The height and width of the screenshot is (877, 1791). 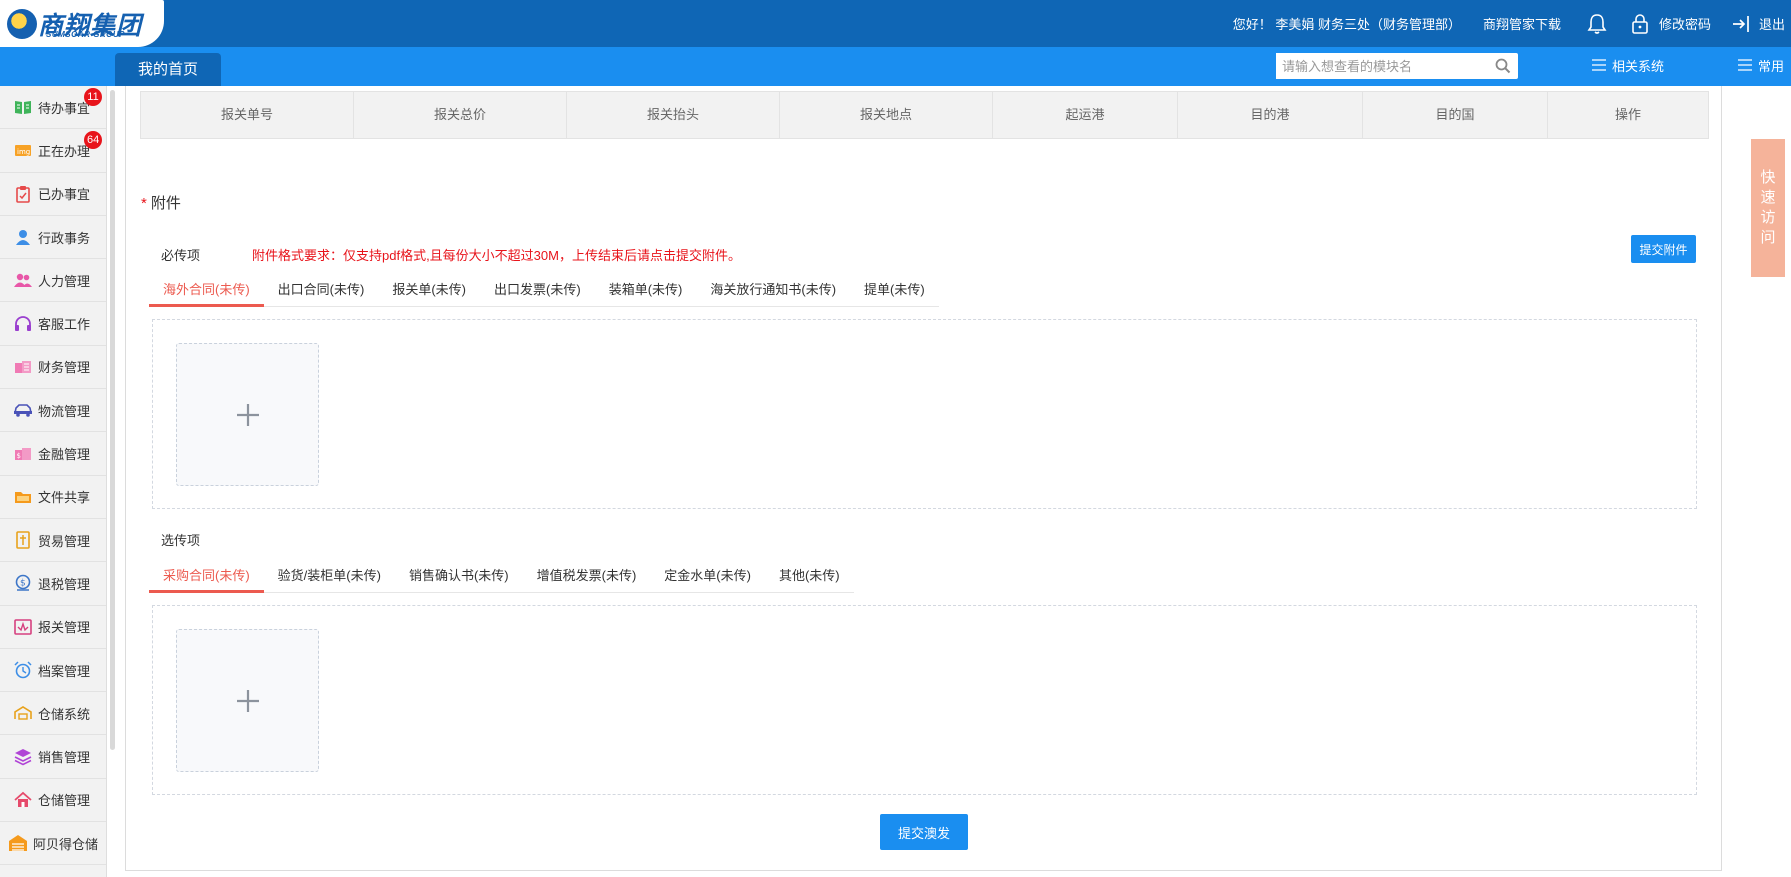 I want to click on sidebar-item-admin: 行政事务, so click(x=53, y=238).